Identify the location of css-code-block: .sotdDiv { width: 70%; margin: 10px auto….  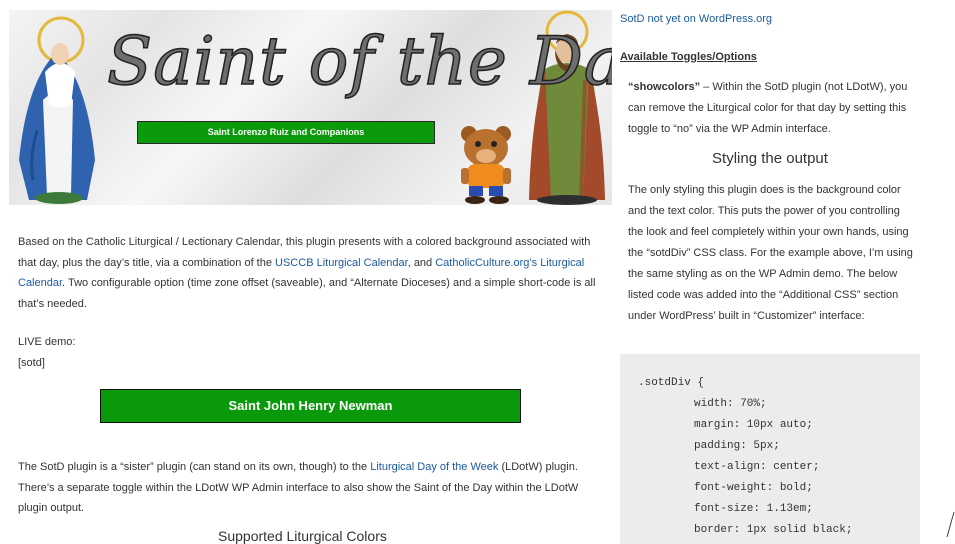
(770, 449).